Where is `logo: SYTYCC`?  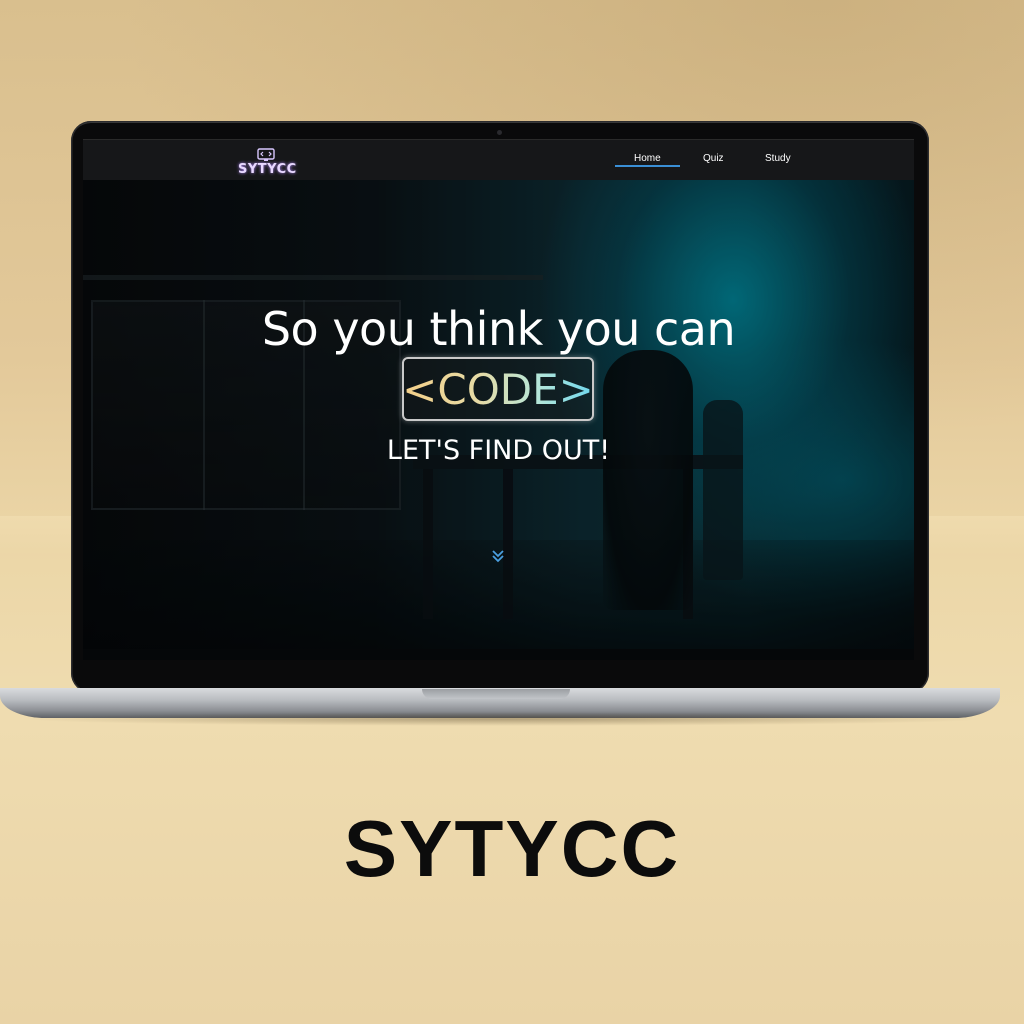
logo: SYTYCC is located at coordinates (270, 162).